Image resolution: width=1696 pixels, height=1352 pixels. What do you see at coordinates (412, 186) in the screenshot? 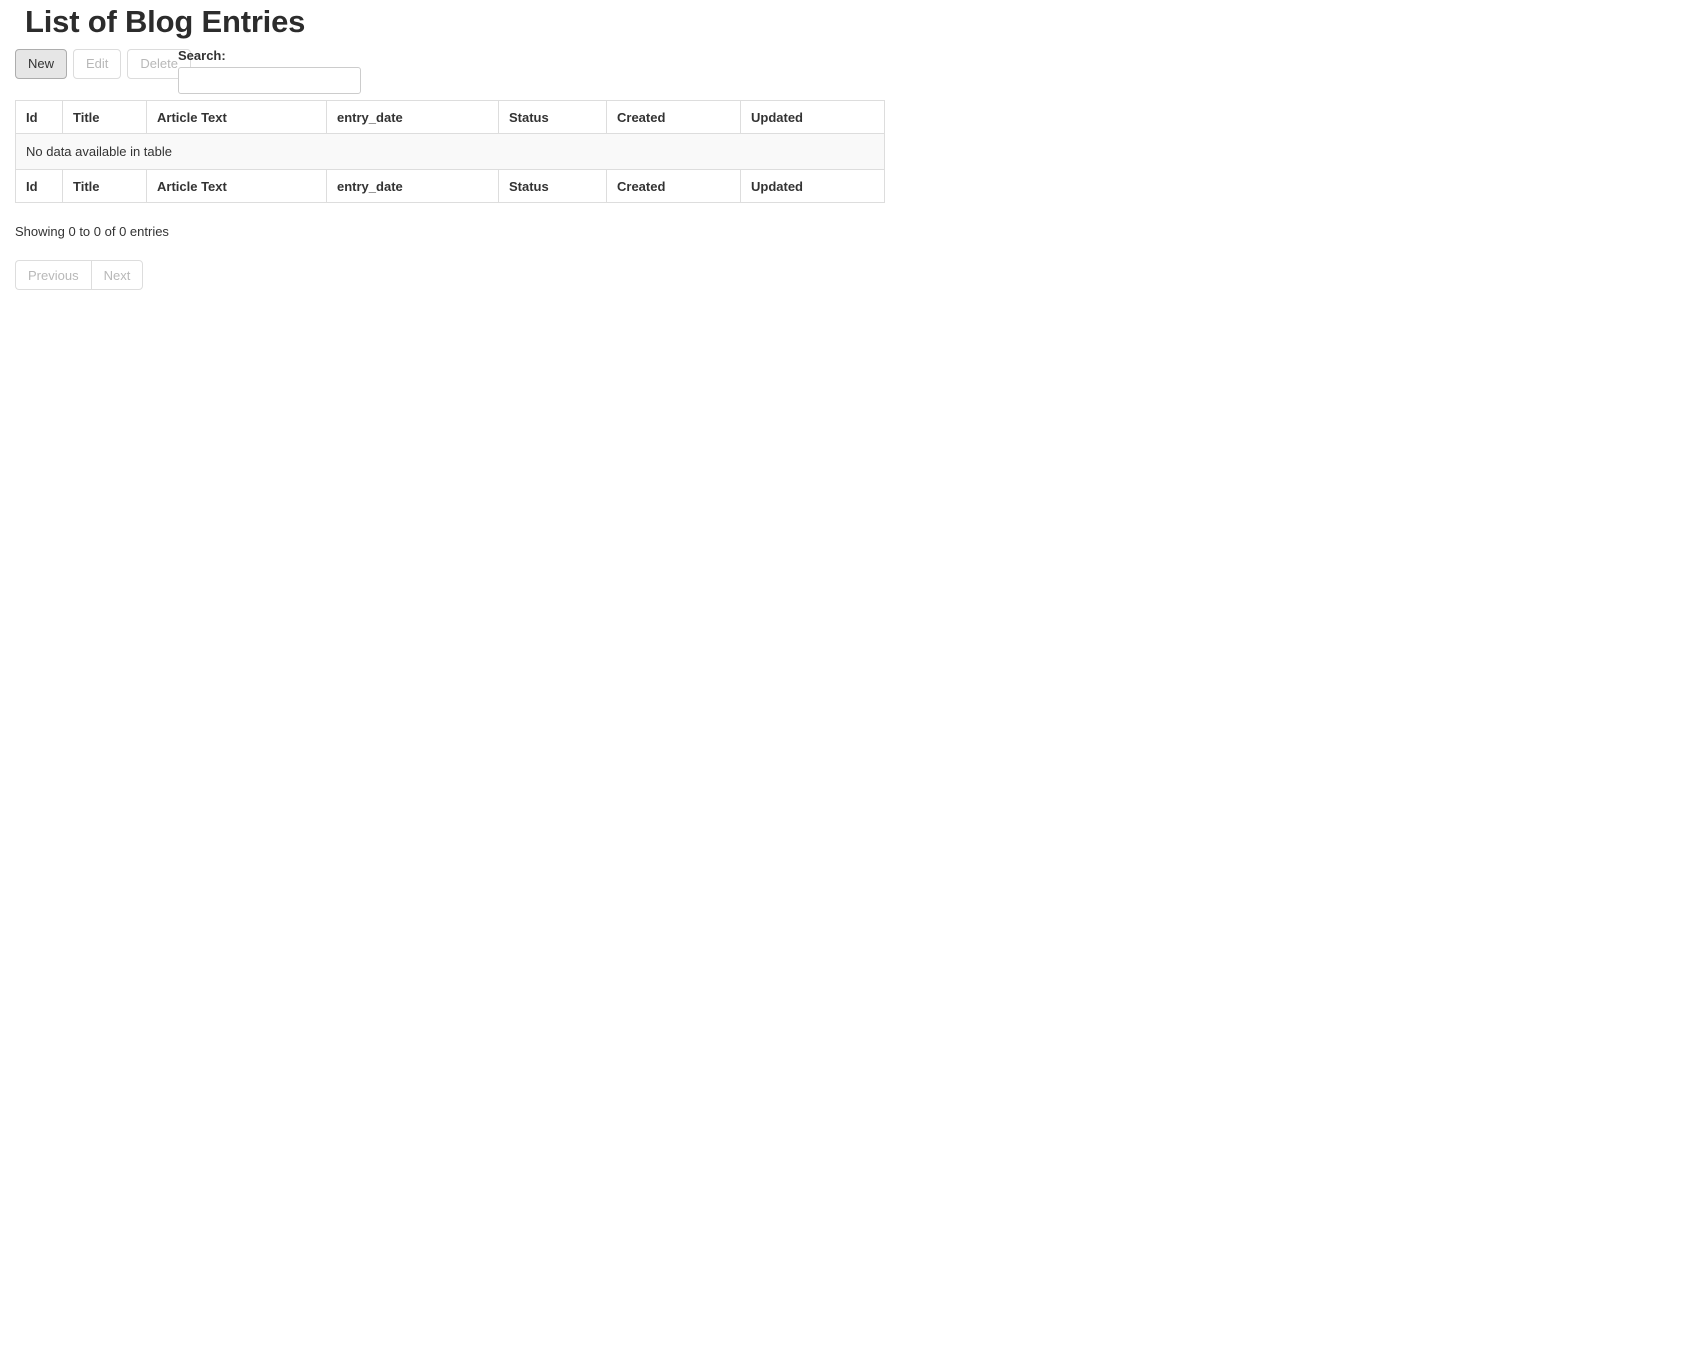
I see `footer-column-entry-date: entry_date` at bounding box center [412, 186].